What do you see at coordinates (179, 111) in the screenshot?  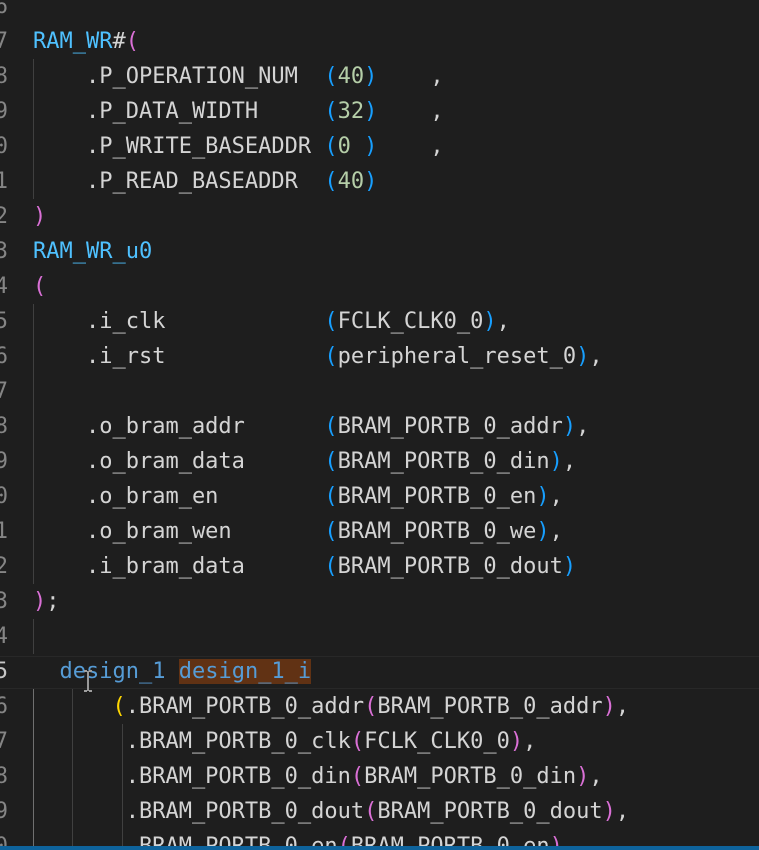 I see `code-token: .P_DATA_WIDTH` at bounding box center [179, 111].